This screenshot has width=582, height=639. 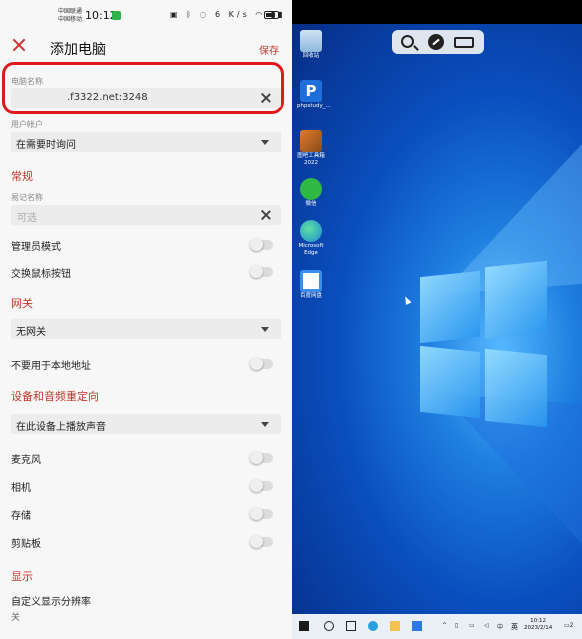 What do you see at coordinates (514, 627) in the screenshot?
I see `language-indicator: 英` at bounding box center [514, 627].